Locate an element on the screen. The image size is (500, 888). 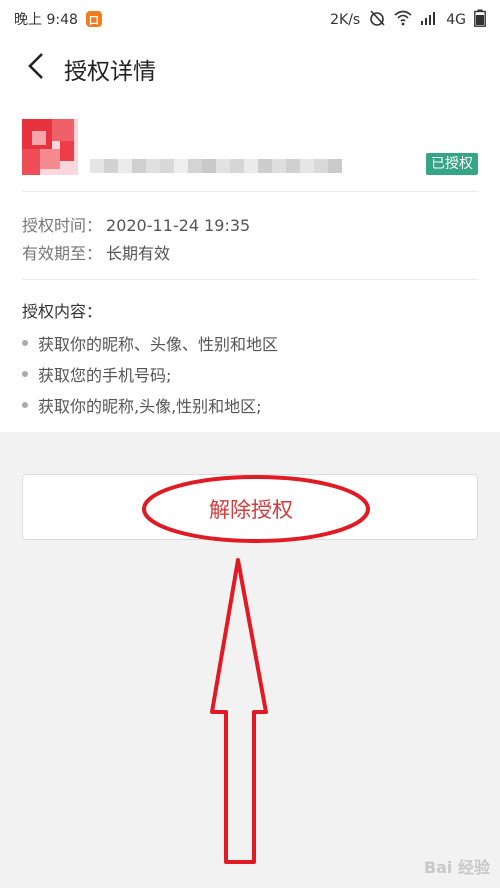
app-logo is located at coordinates (50, 147).